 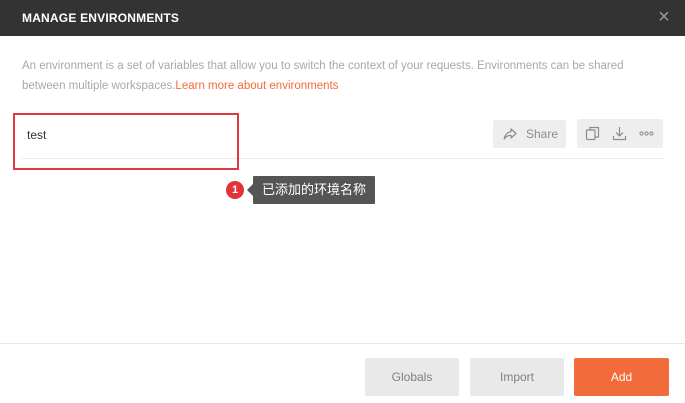 What do you see at coordinates (412, 377) in the screenshot?
I see `globals-button: Globals` at bounding box center [412, 377].